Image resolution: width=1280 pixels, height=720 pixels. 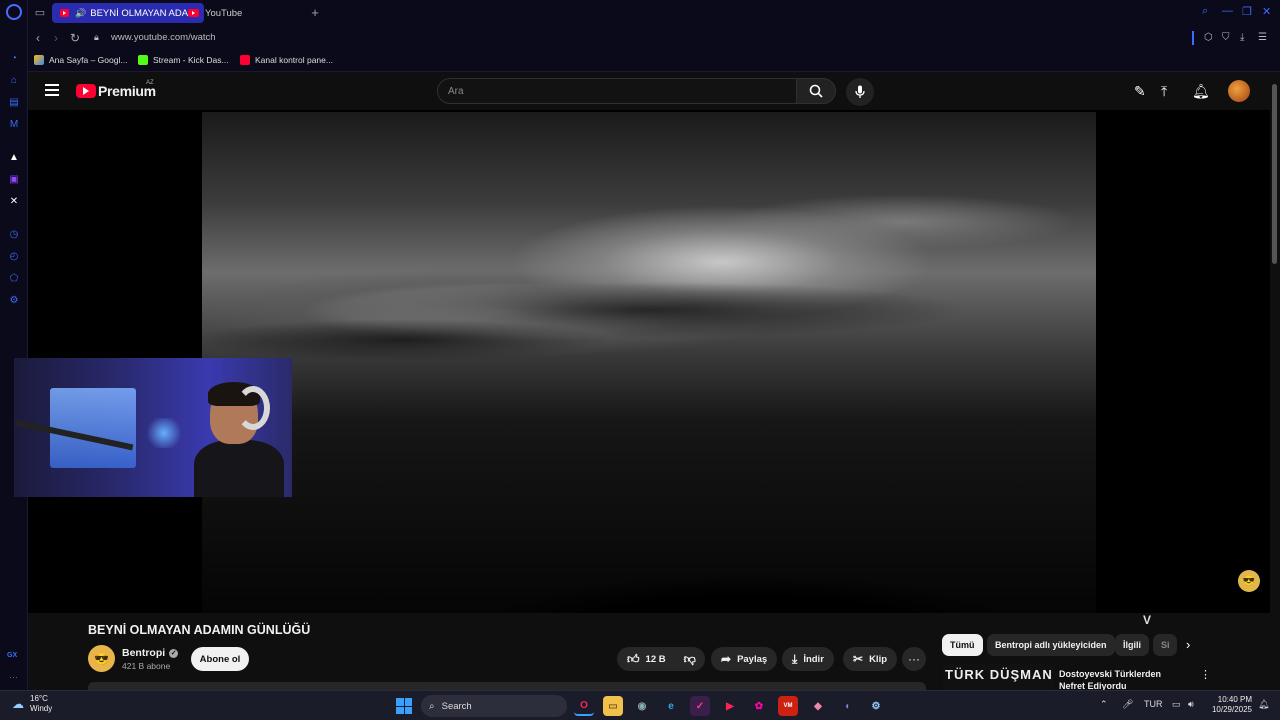 What do you see at coordinates (101, 658) in the screenshot?
I see `channel-avatar: 😎` at bounding box center [101, 658].